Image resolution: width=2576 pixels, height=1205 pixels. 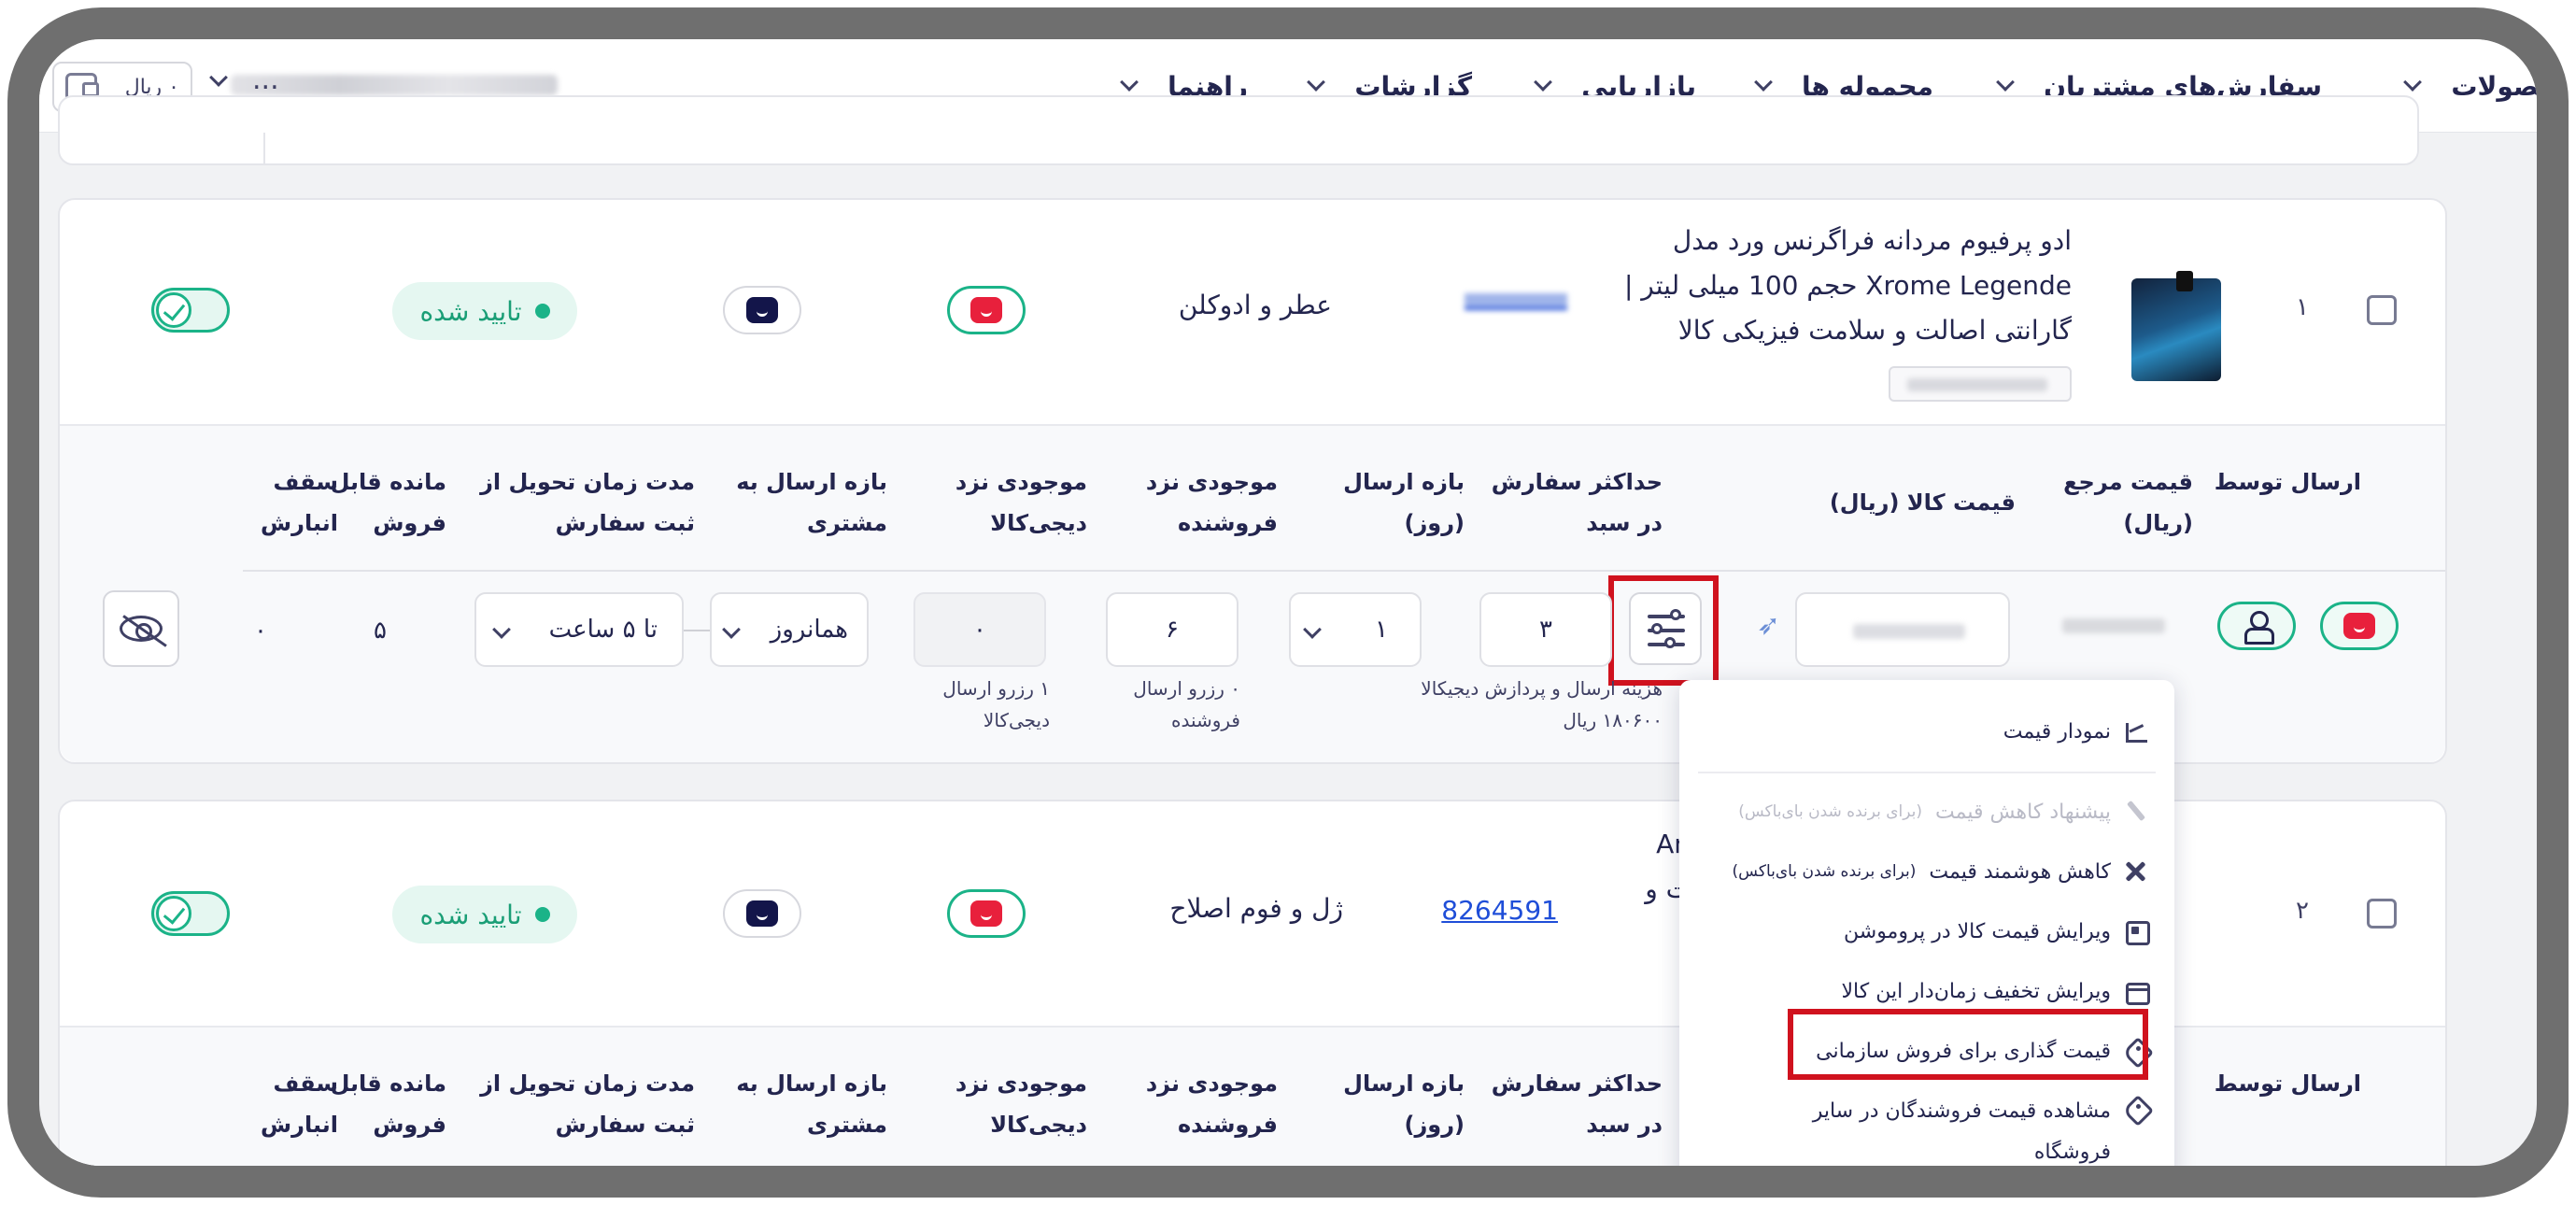 What do you see at coordinates (809, 630) in the screenshot?
I see `ship-to-customer-value: همانروز` at bounding box center [809, 630].